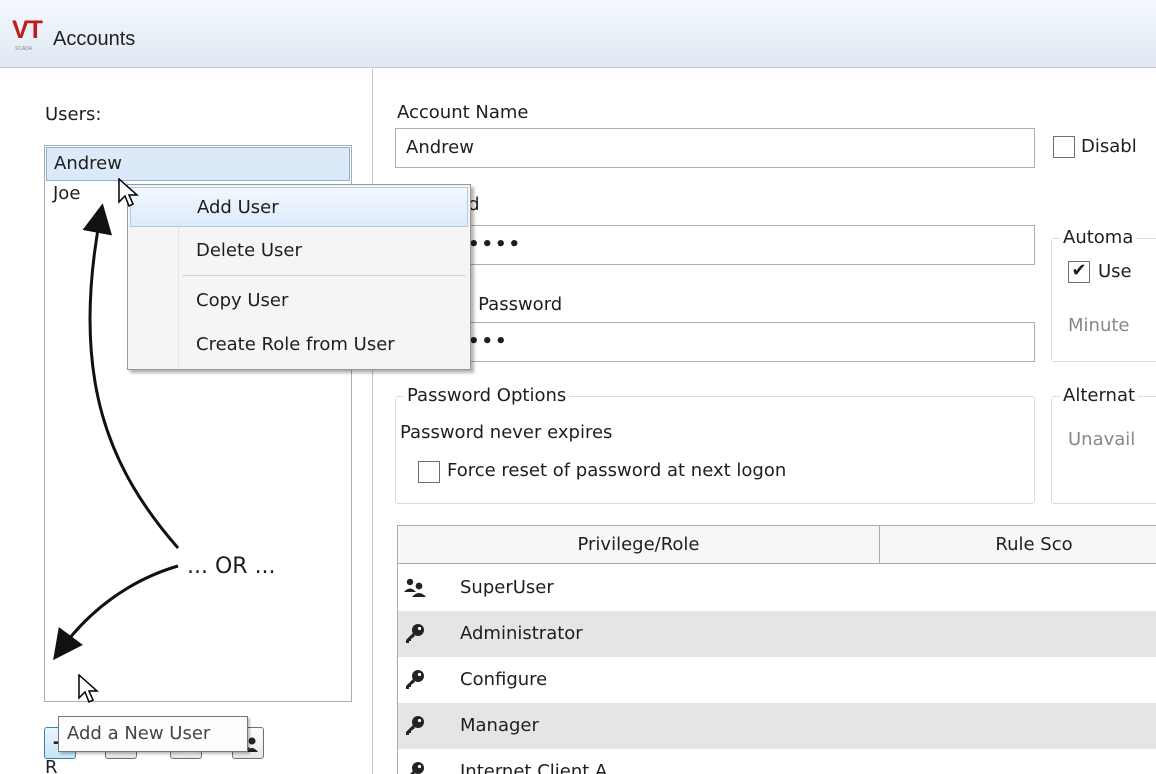  What do you see at coordinates (299, 251) in the screenshot?
I see `menu-item-delete-user: Delete User` at bounding box center [299, 251].